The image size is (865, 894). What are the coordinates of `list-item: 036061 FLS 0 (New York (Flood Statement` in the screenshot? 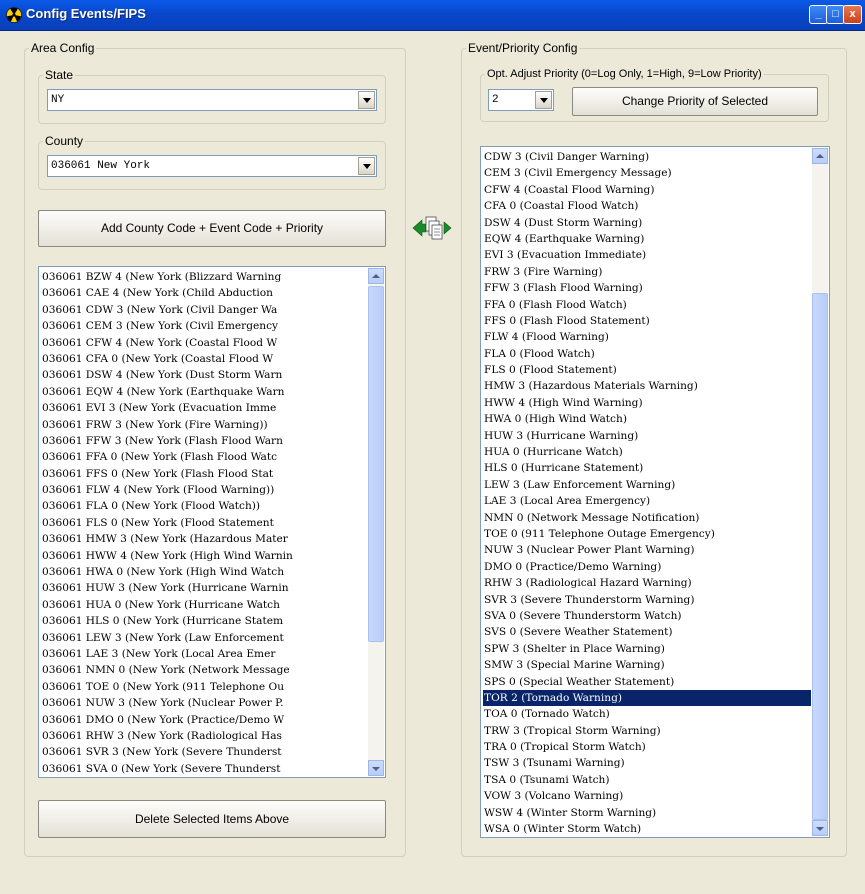 It's located at (204, 523).